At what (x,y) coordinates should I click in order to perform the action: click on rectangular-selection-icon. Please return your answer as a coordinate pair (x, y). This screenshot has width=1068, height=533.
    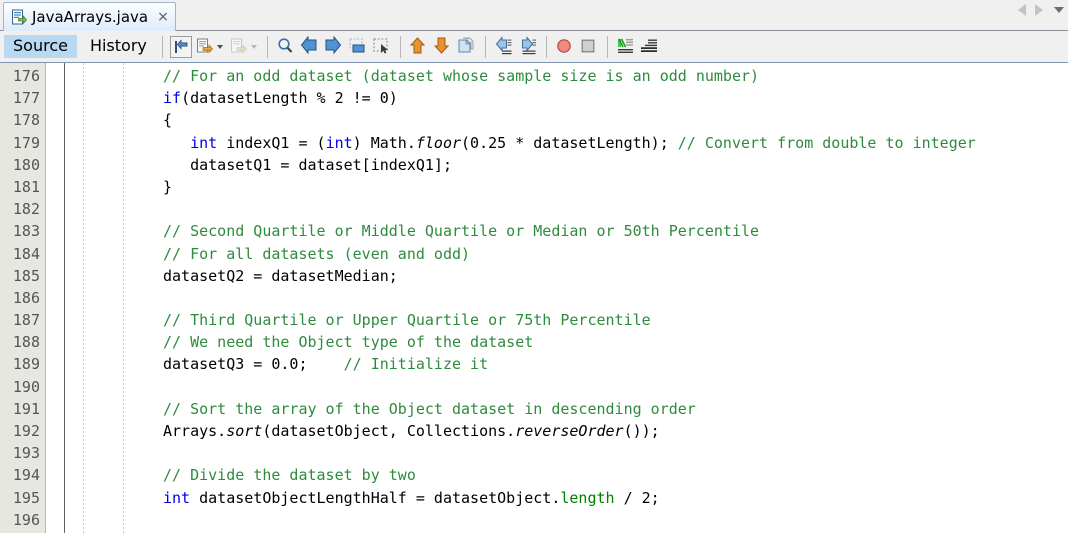
    Looking at the image, I should click on (382, 47).